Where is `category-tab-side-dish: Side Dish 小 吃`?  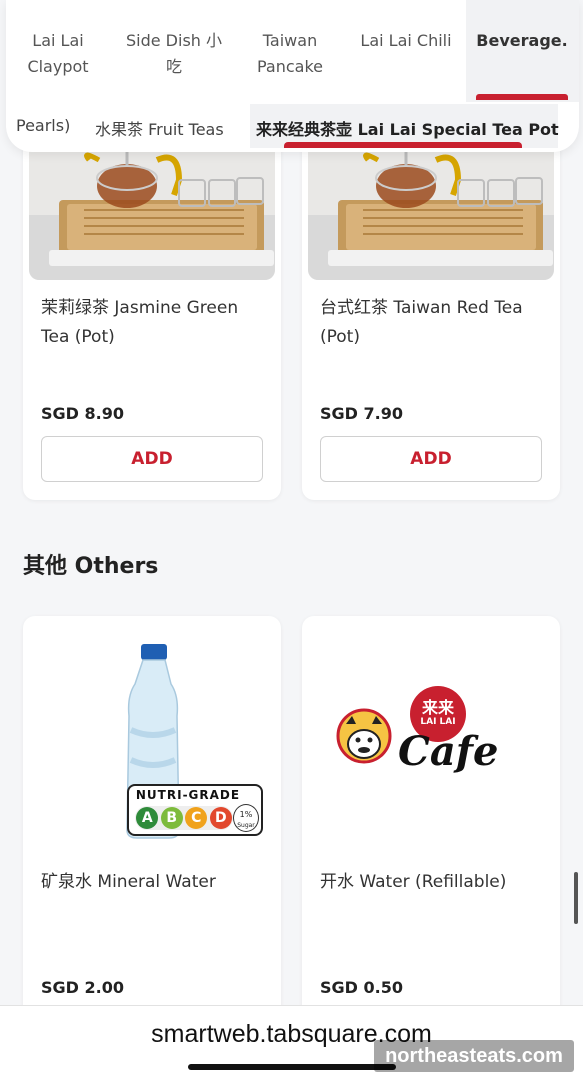 category-tab-side-dish: Side Dish 小 吃 is located at coordinates (174, 54).